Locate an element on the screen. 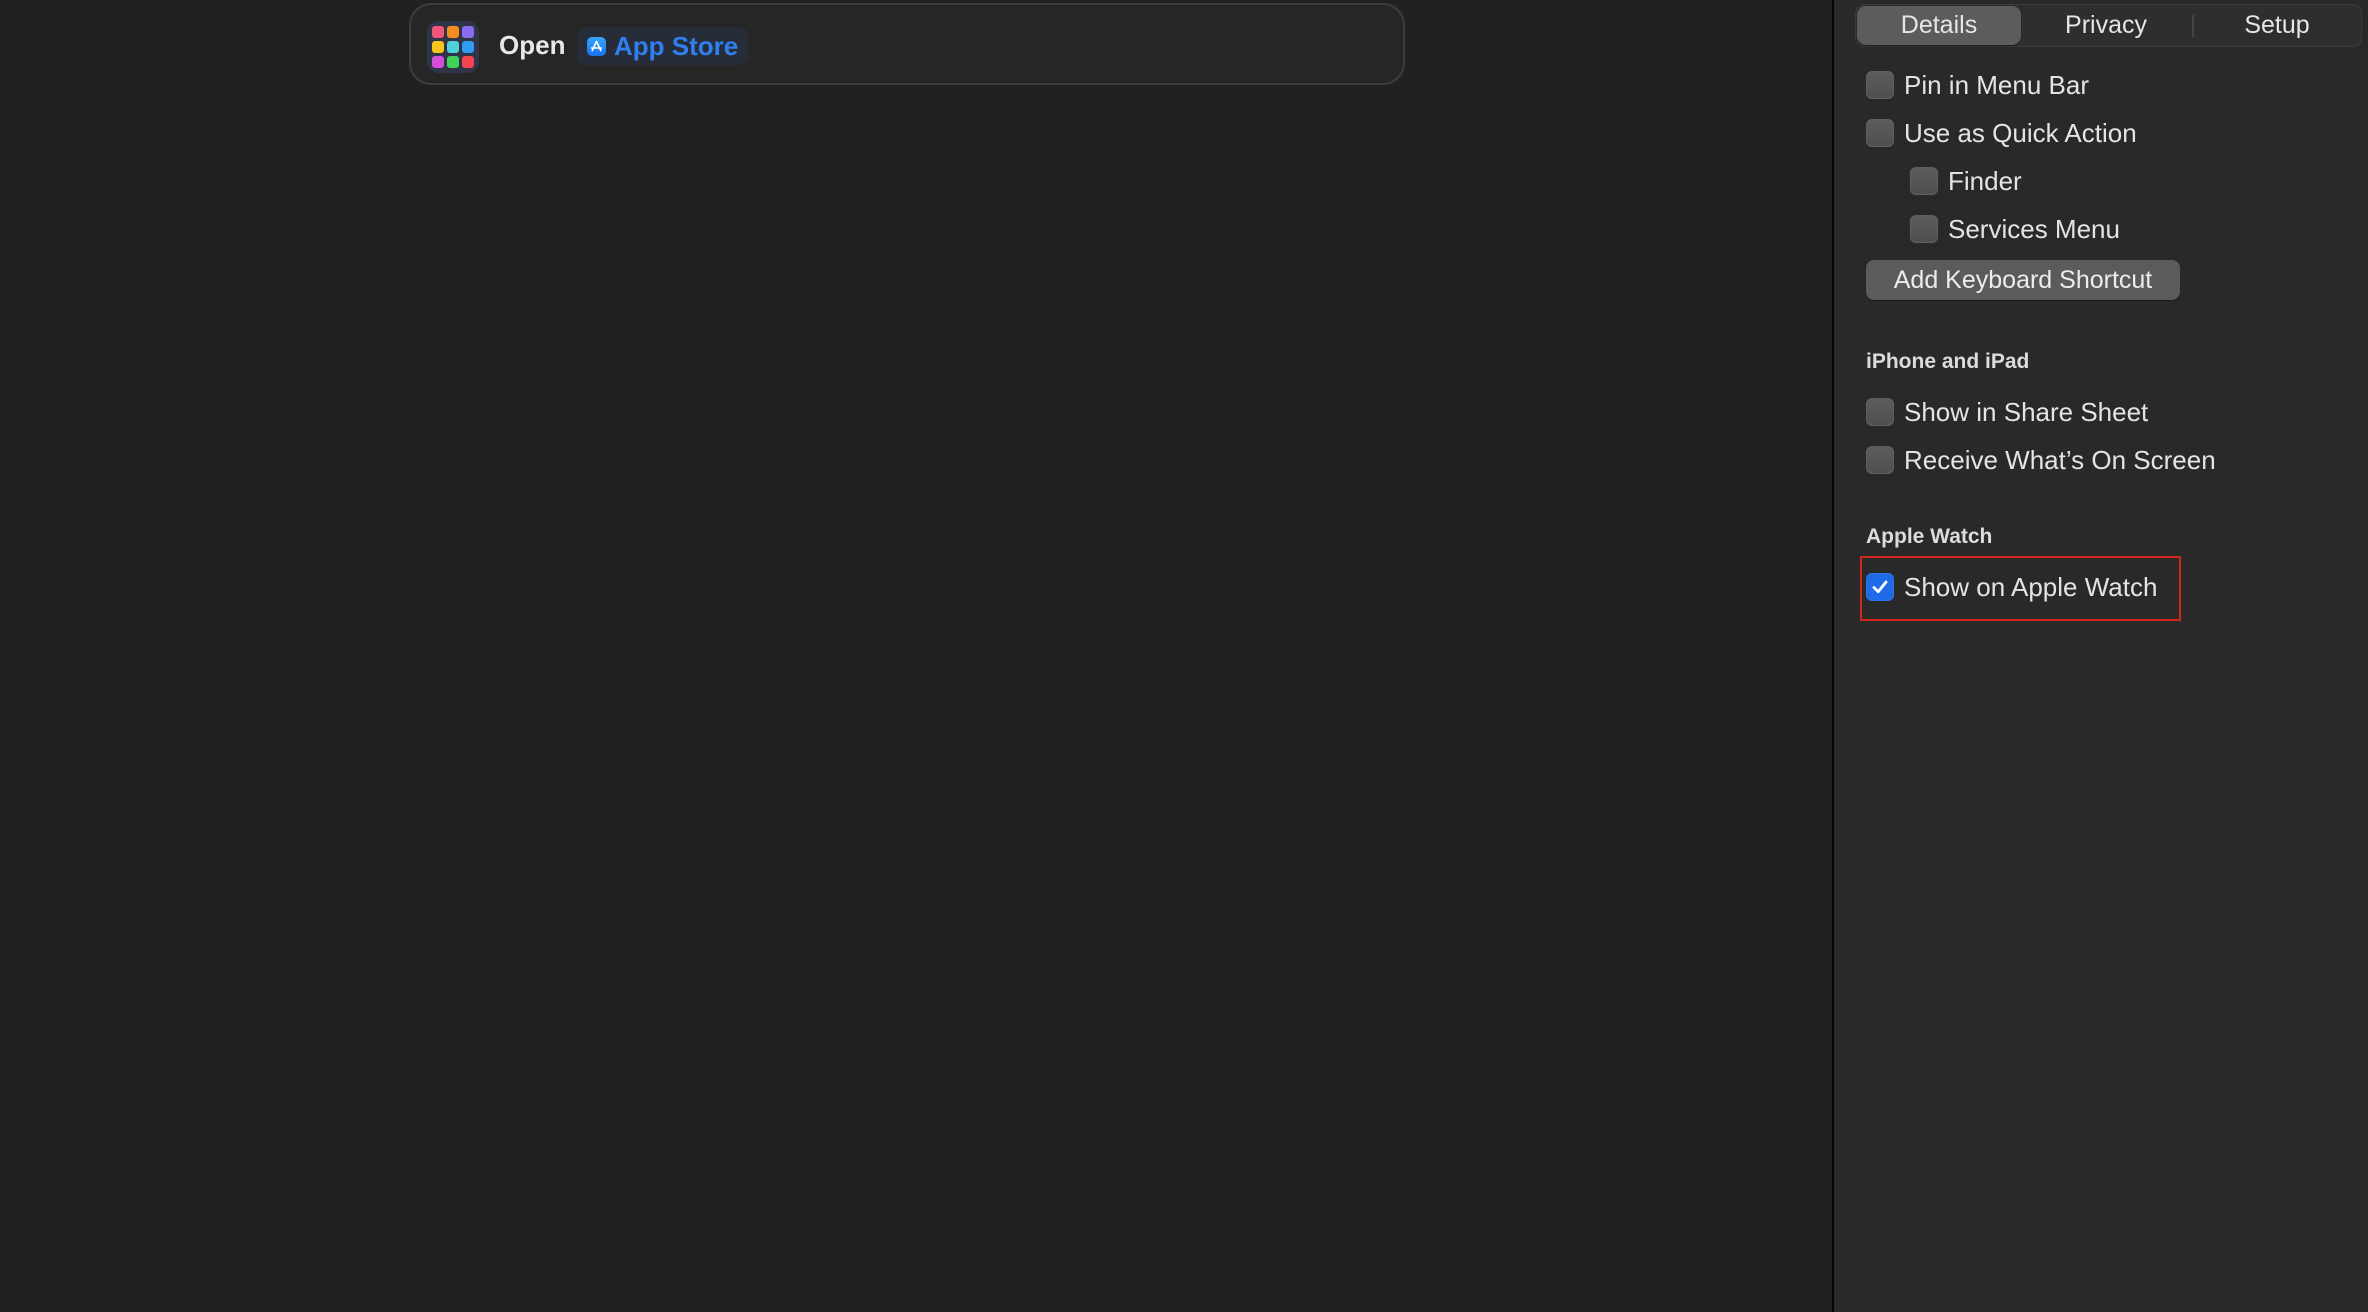  services-menu-option: Services Menu is located at coordinates (2015, 229).